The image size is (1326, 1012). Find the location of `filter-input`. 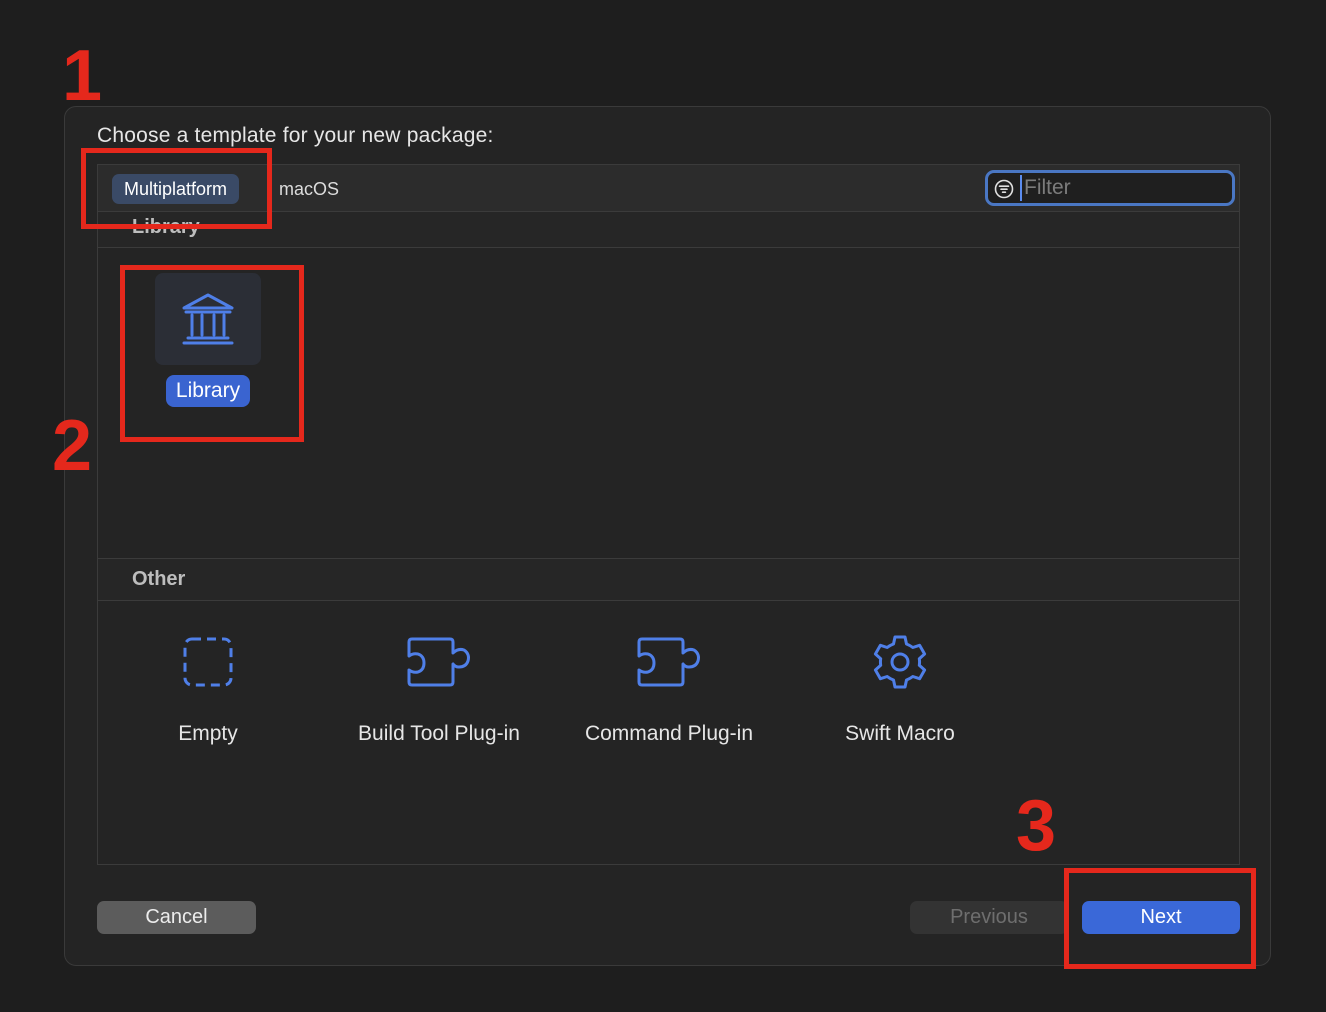

filter-input is located at coordinates (1124, 188).